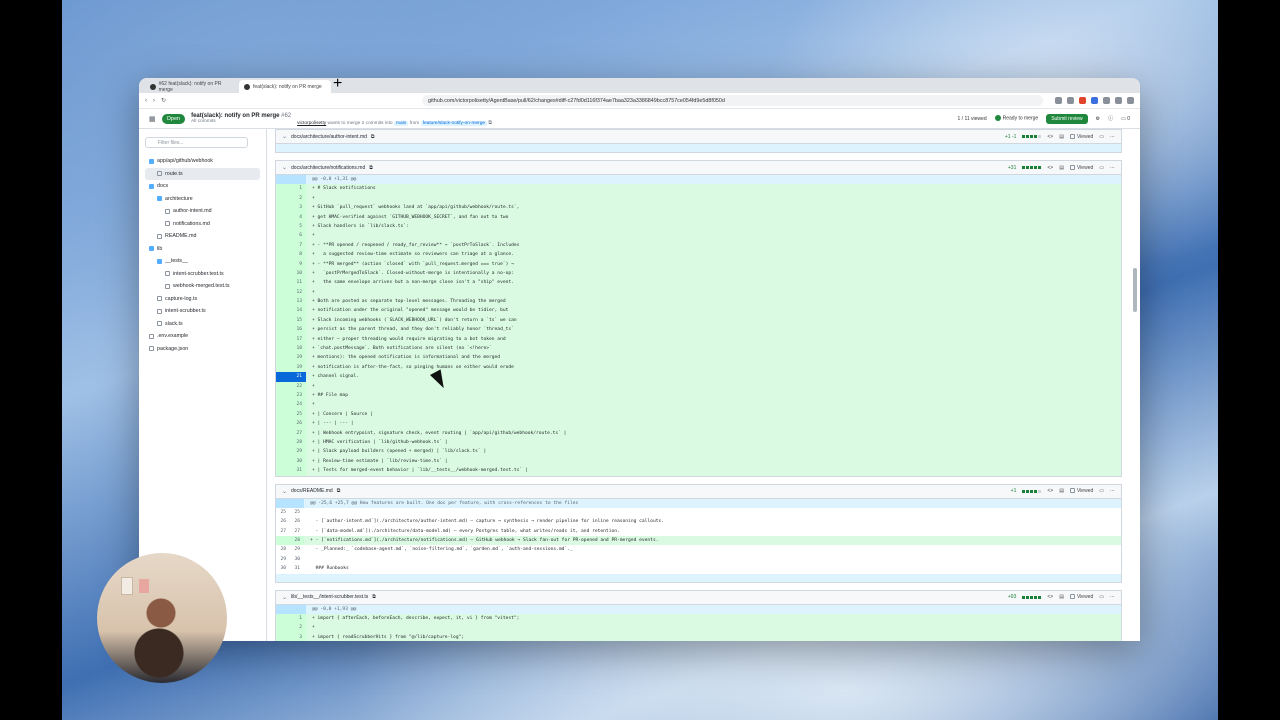  Describe the element at coordinates (1082, 100) in the screenshot. I see `brave-shield-icon` at that location.